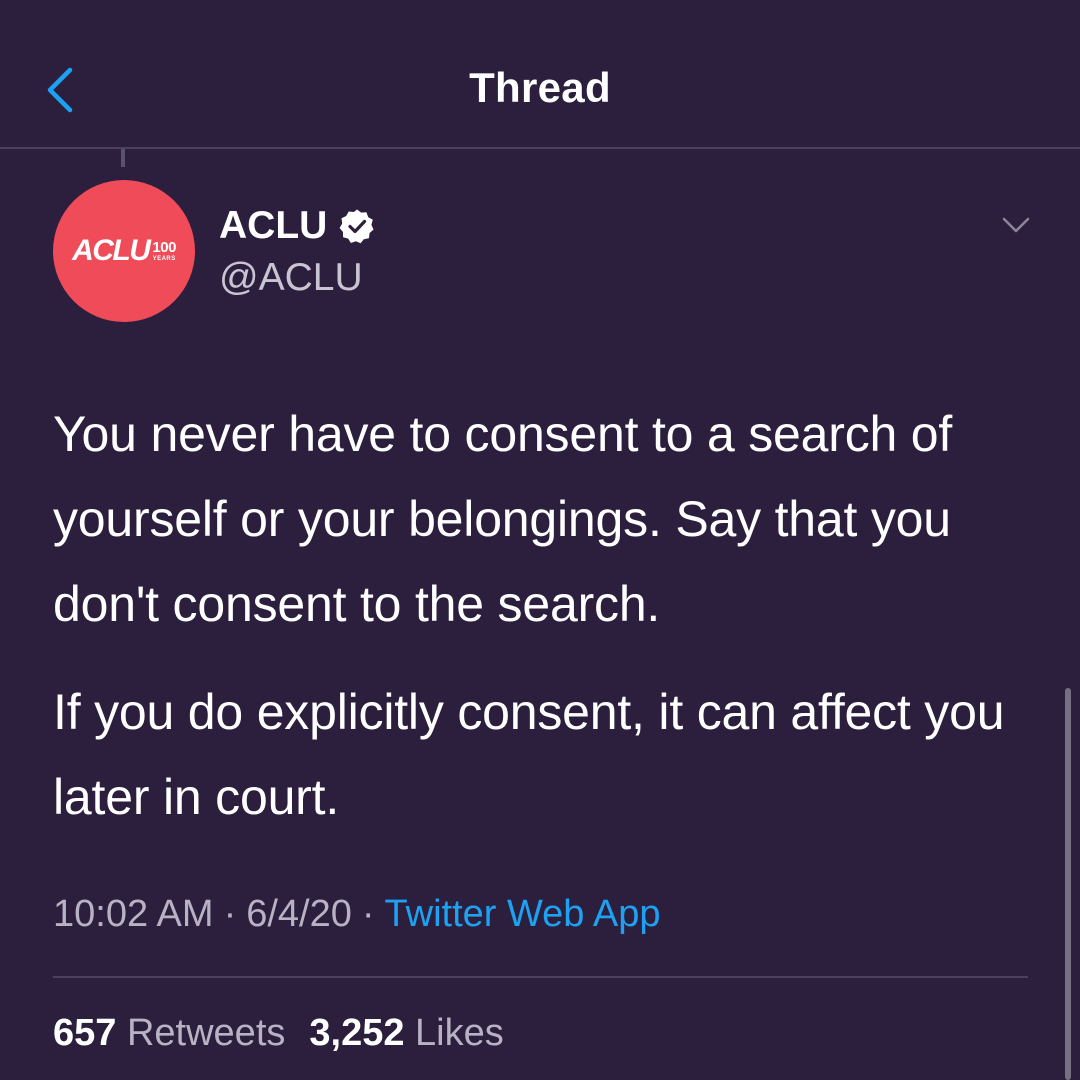 This screenshot has height=1080, width=1080. What do you see at coordinates (540, 977) in the screenshot?
I see `meta-divider` at bounding box center [540, 977].